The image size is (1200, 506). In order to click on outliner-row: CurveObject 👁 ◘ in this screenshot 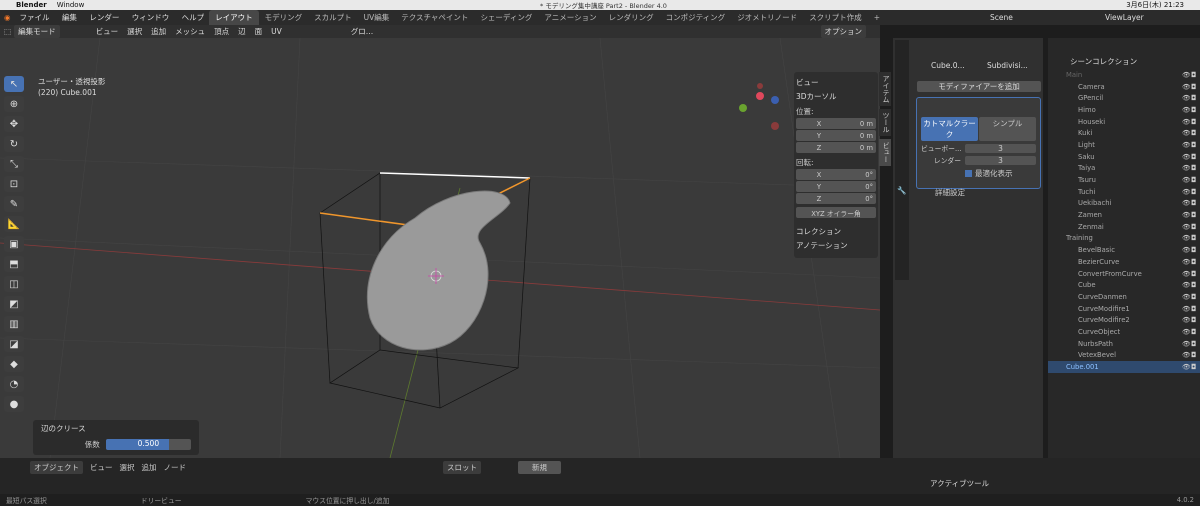, I will do `click(1124, 332)`.